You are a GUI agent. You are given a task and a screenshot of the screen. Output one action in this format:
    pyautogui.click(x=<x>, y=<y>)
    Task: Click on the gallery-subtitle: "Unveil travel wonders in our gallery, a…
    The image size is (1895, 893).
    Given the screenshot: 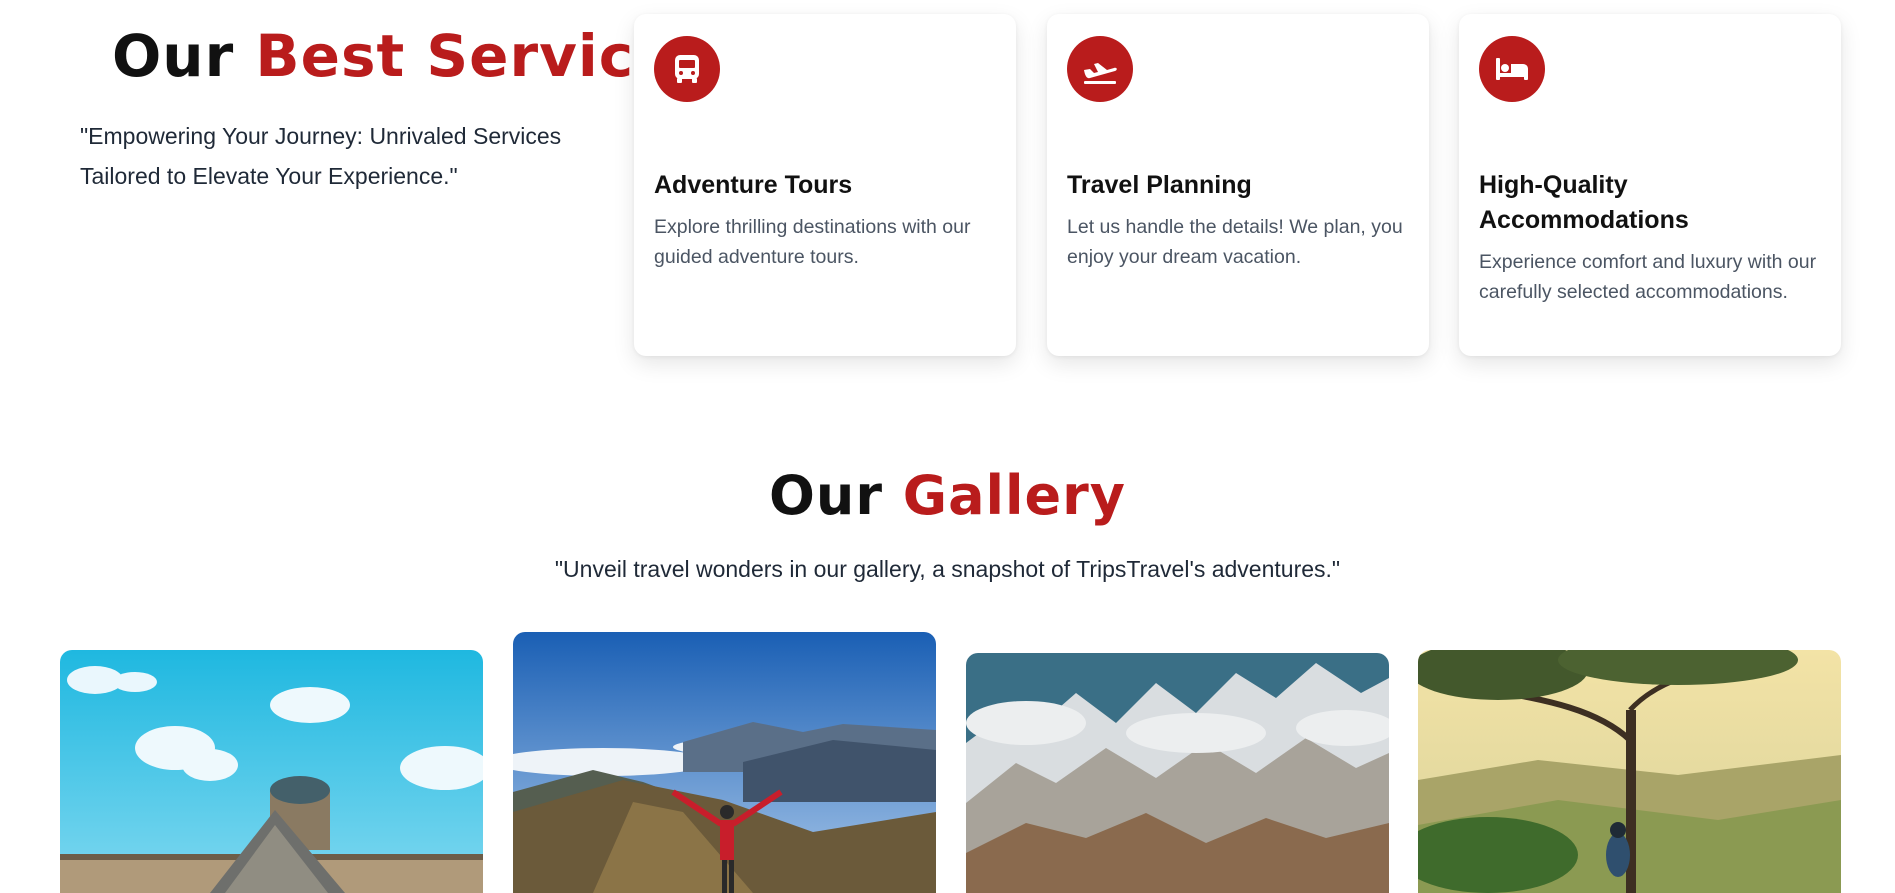 What is the action you would take?
    pyautogui.click(x=947, y=569)
    